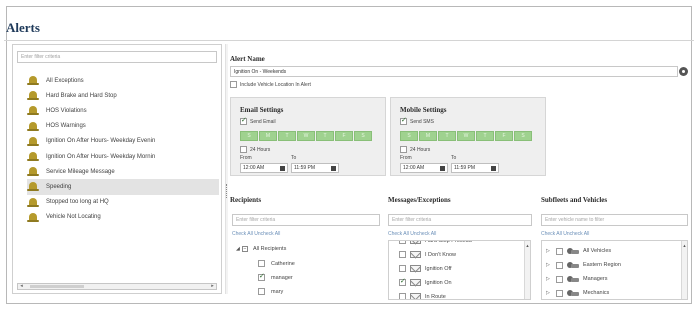 The image size is (698, 309). Describe the element at coordinates (425, 268) in the screenshot. I see `message-row: Ignition Off` at that location.